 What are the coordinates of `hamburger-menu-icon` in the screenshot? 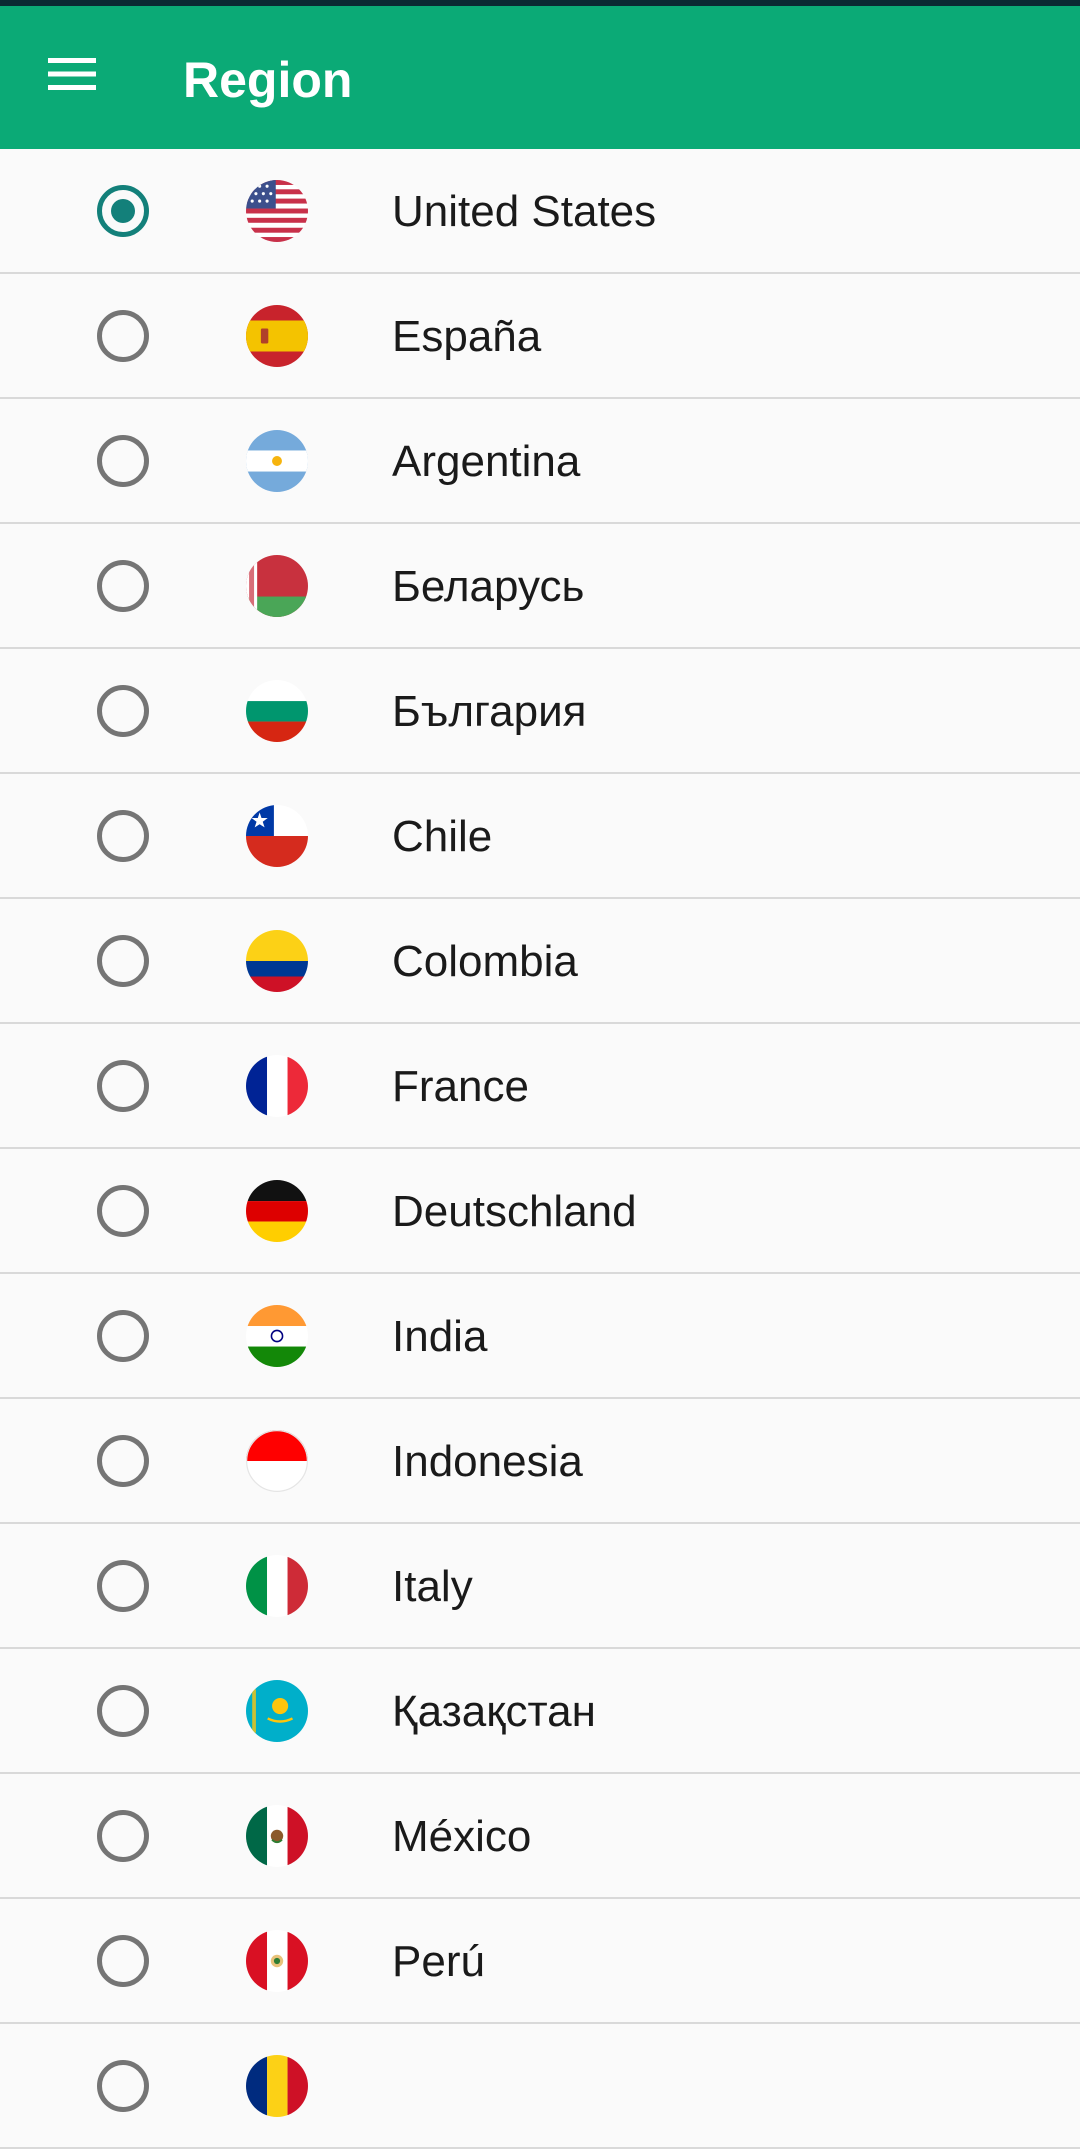 It's located at (72, 74).